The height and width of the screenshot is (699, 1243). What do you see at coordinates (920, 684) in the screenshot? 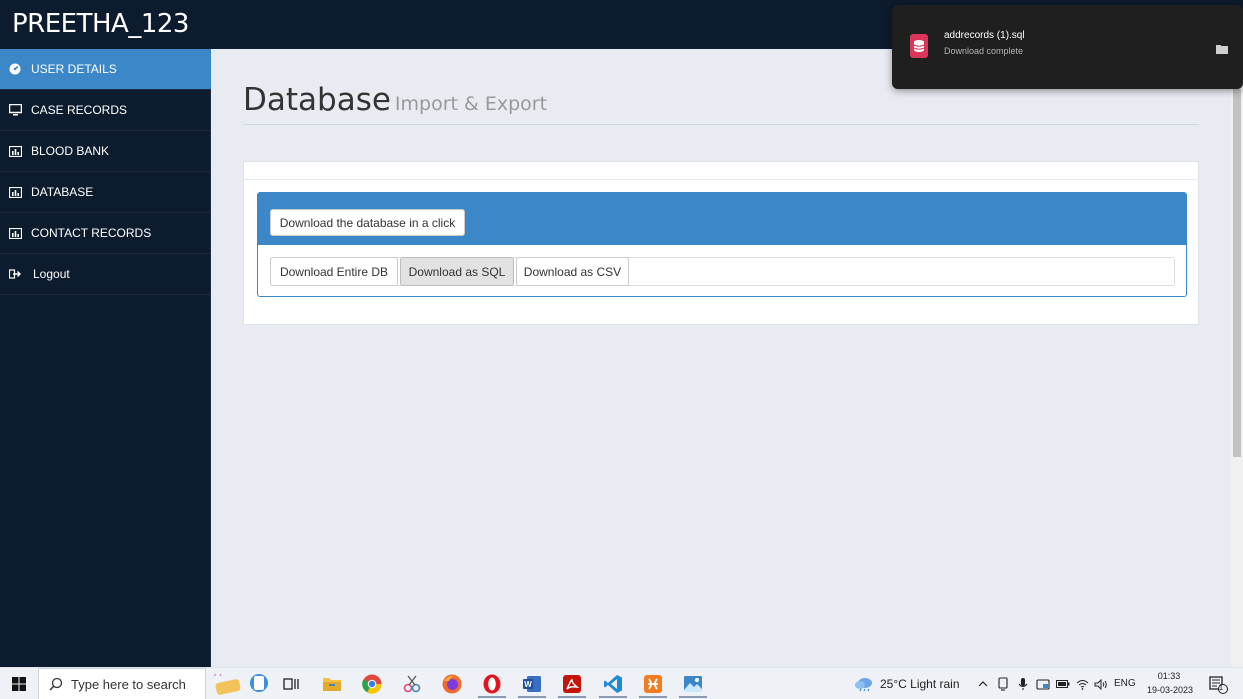
I see `weather-text: 25°C Light rain` at bounding box center [920, 684].